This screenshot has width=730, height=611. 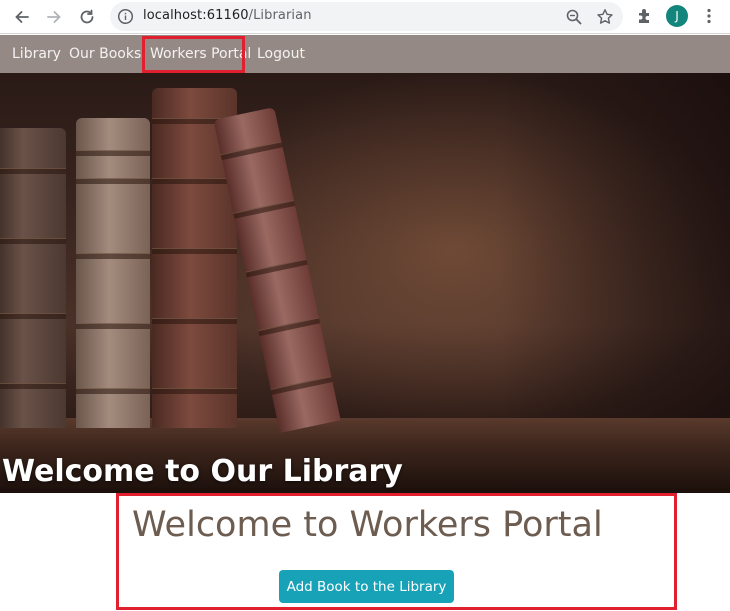 What do you see at coordinates (196, 15) in the screenshot?
I see `url-host: localhost:61160` at bounding box center [196, 15].